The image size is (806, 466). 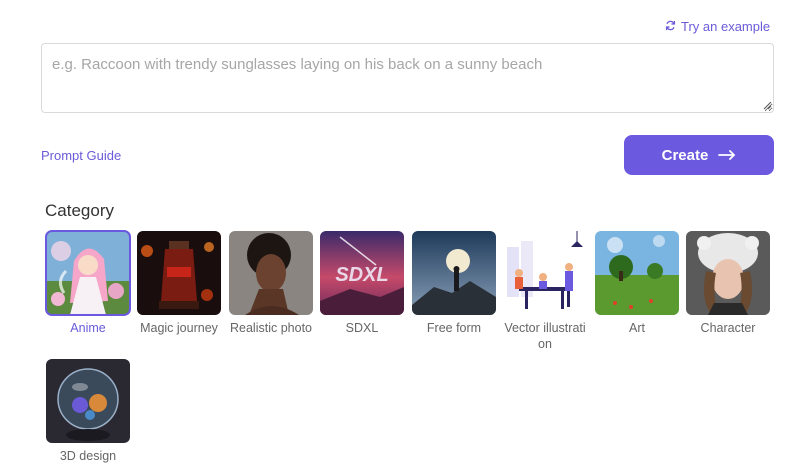 I want to click on category-item-3d-design: 3D design, so click(x=88, y=411).